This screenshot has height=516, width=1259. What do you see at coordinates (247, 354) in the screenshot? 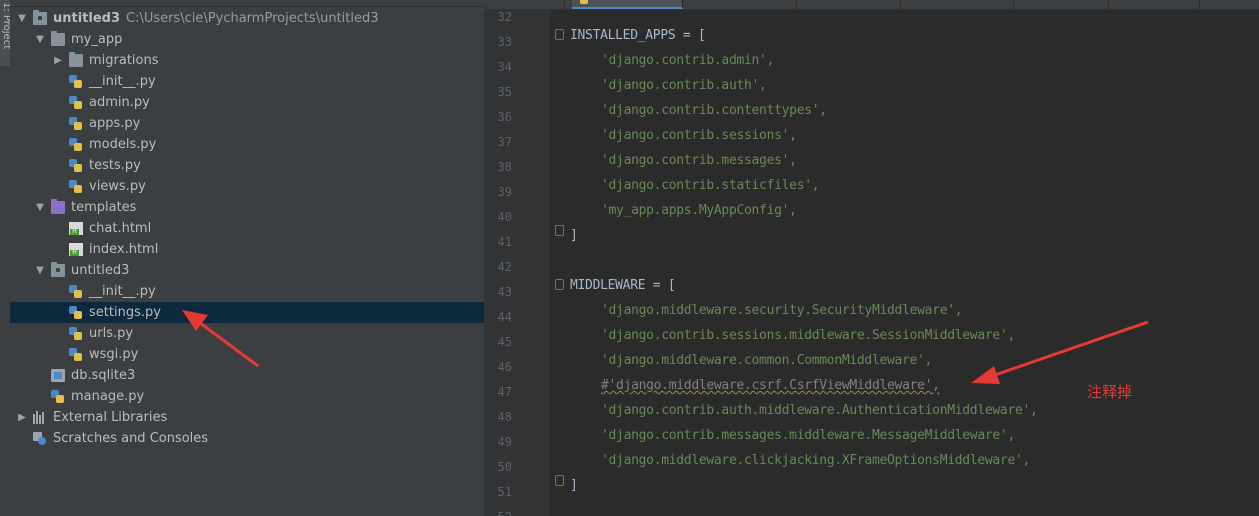
I see `tree-item-wsgi-py: wsgi.py` at bounding box center [247, 354].